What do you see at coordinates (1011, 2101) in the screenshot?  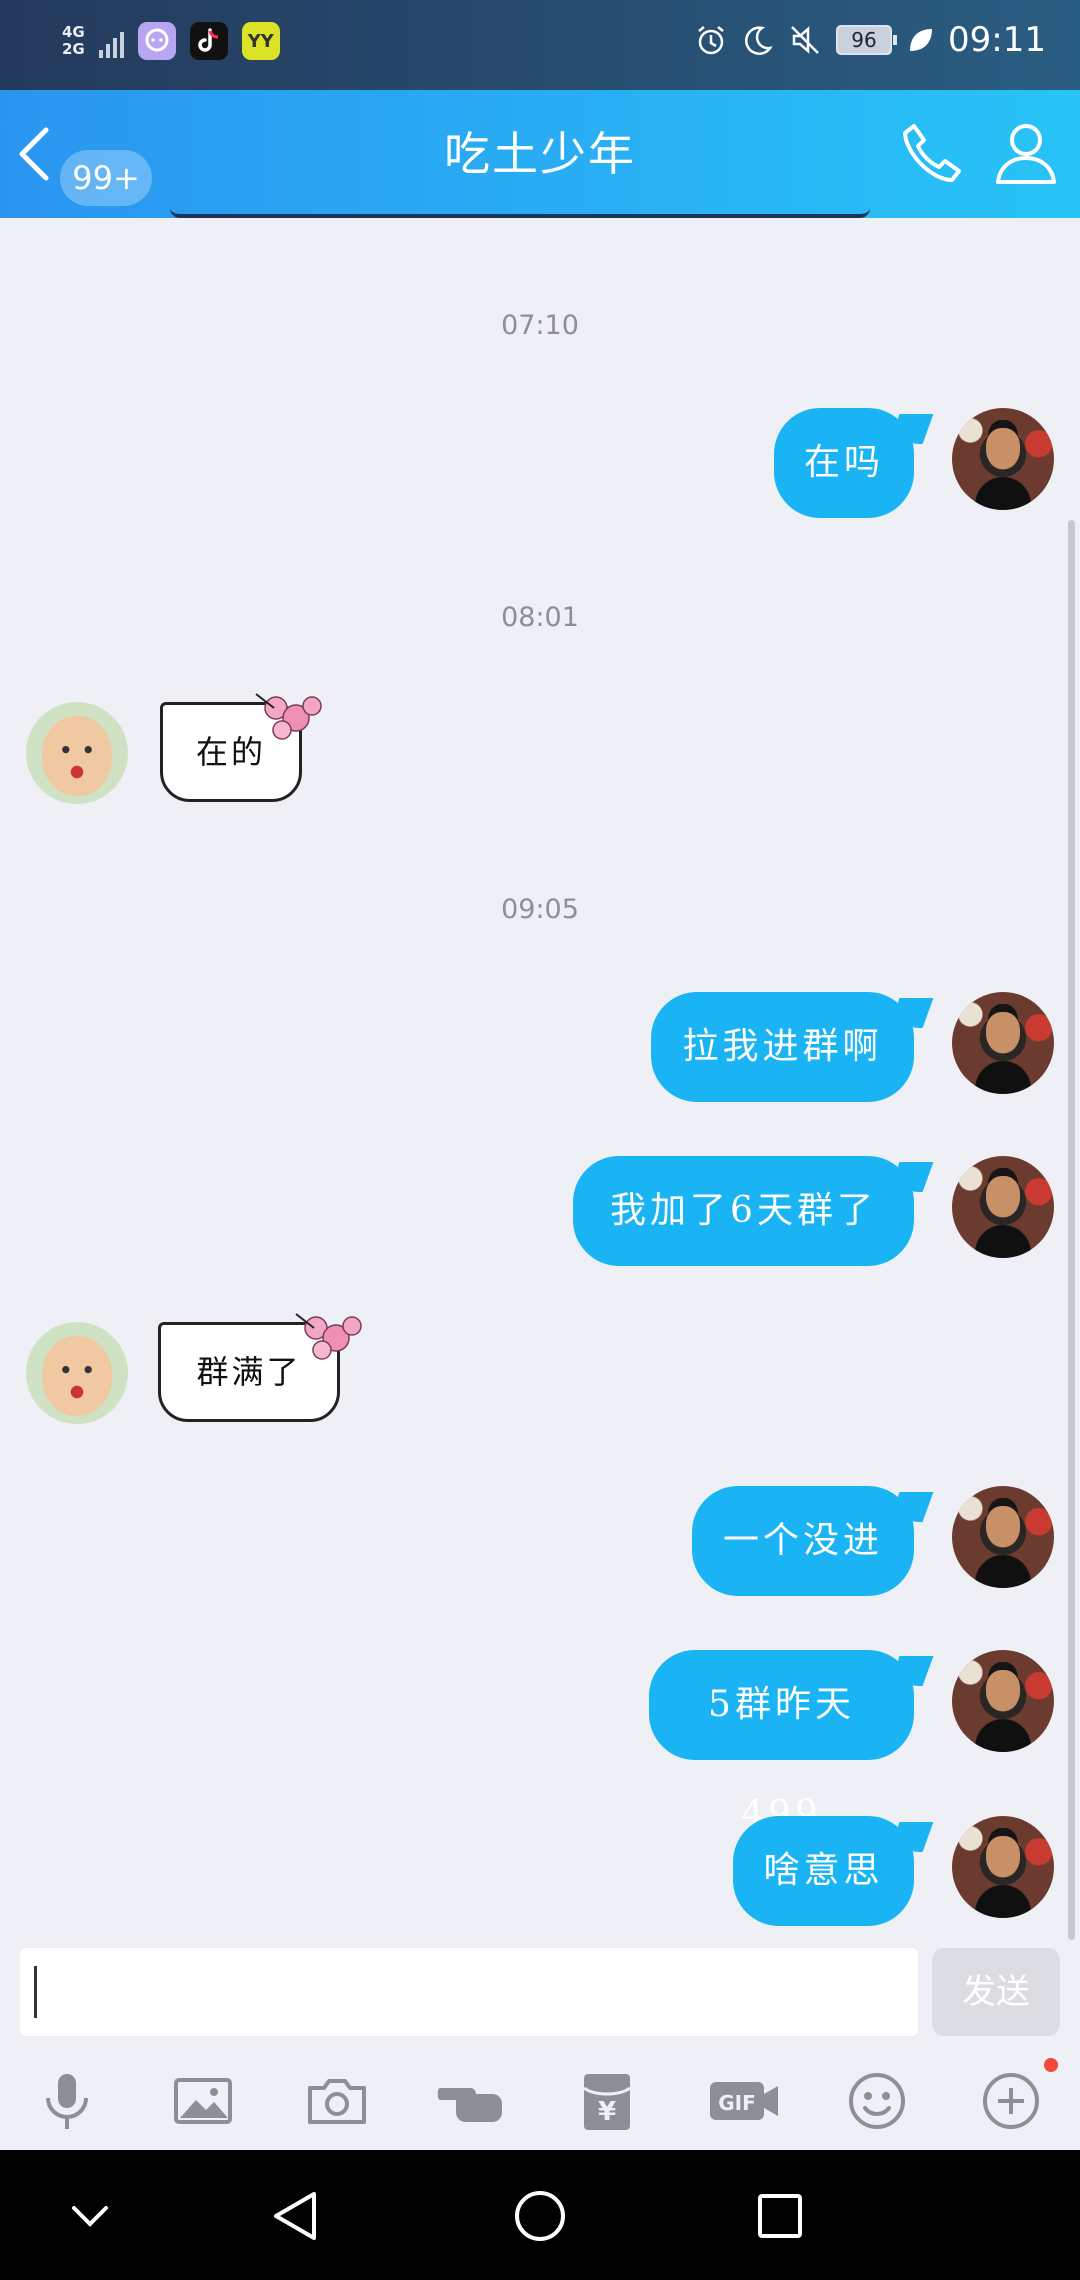 I see `plus-icon` at bounding box center [1011, 2101].